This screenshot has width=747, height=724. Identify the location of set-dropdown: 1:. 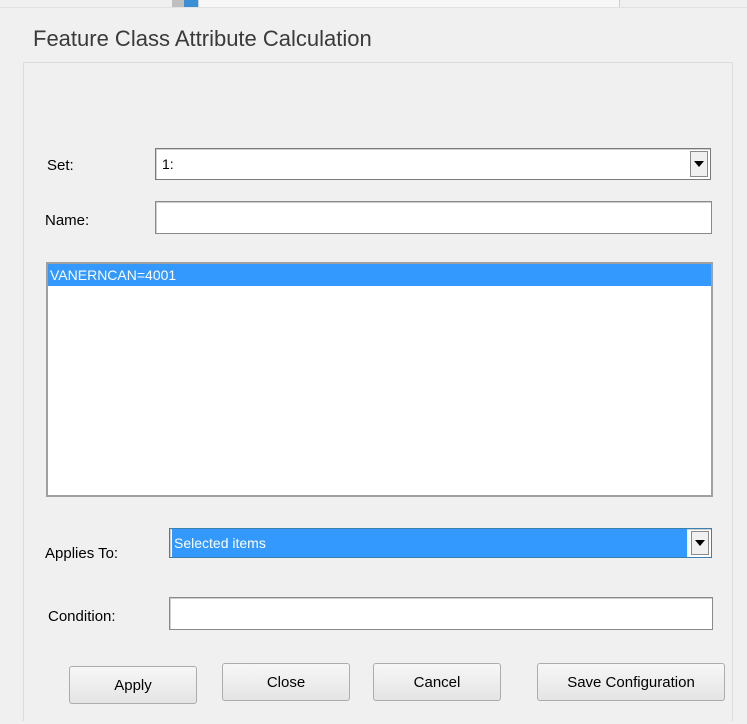
(433, 164).